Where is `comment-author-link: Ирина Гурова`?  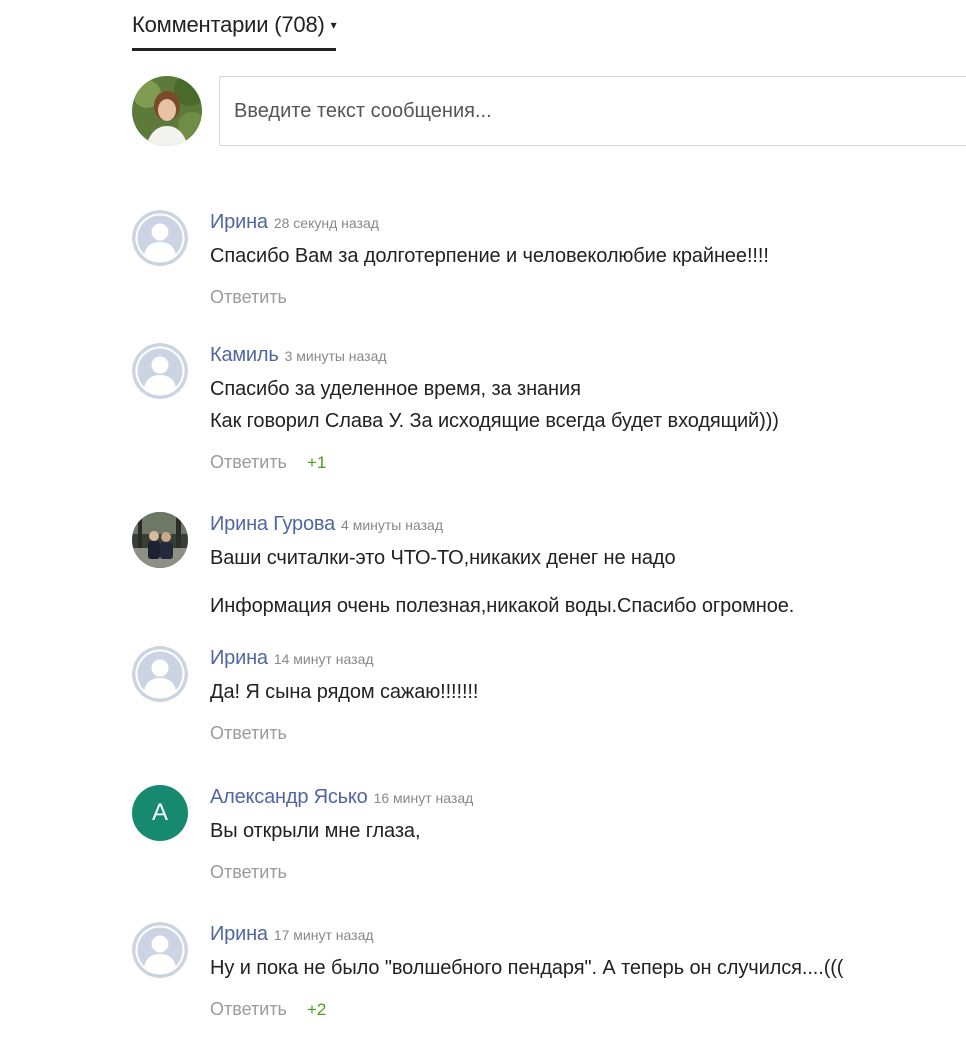 comment-author-link: Ирина Гурова is located at coordinates (272, 524).